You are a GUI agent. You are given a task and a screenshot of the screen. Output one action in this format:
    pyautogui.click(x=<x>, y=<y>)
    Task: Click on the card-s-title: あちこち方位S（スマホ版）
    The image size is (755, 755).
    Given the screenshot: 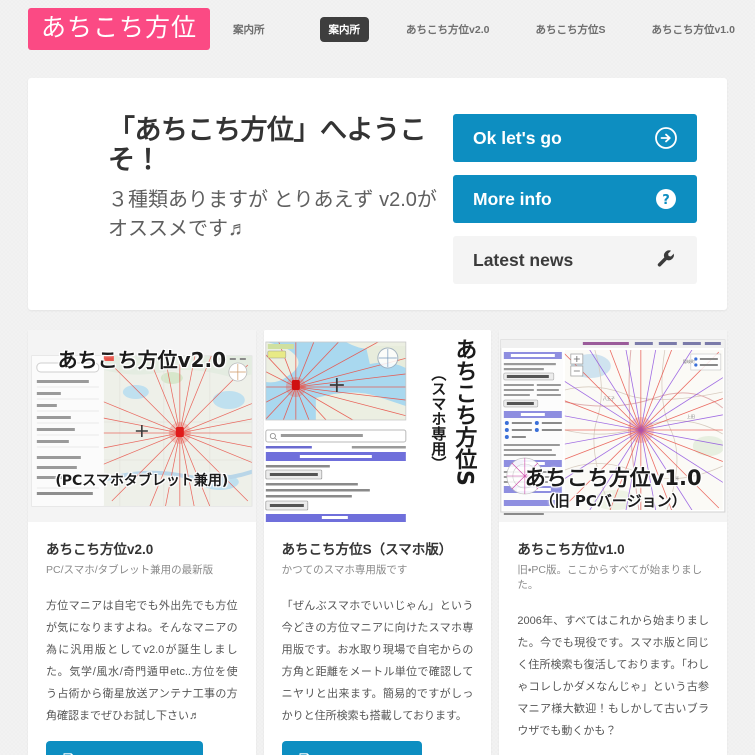 What is the action you would take?
    pyautogui.click(x=367, y=549)
    